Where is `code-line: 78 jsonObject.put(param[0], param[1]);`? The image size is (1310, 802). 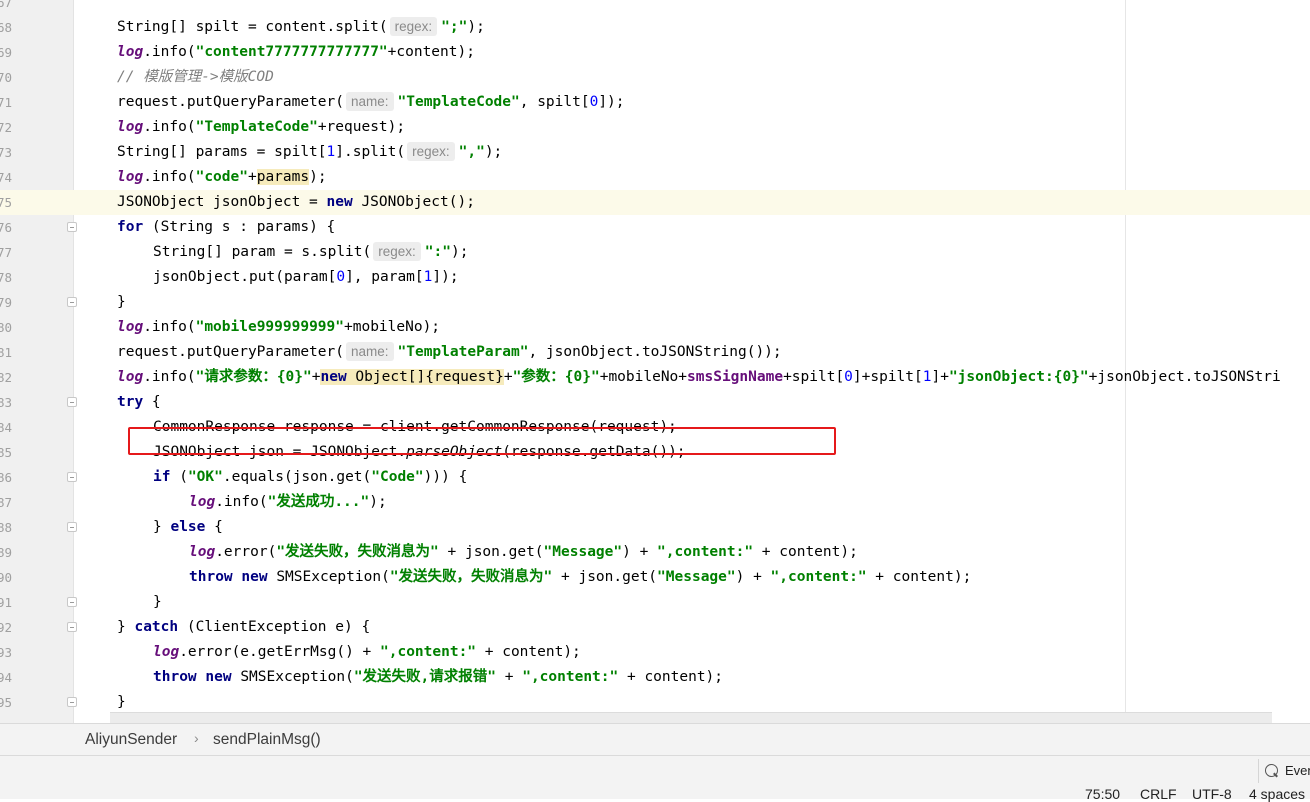 code-line: 78 jsonObject.put(param[0], param[1]); is located at coordinates (655, 277).